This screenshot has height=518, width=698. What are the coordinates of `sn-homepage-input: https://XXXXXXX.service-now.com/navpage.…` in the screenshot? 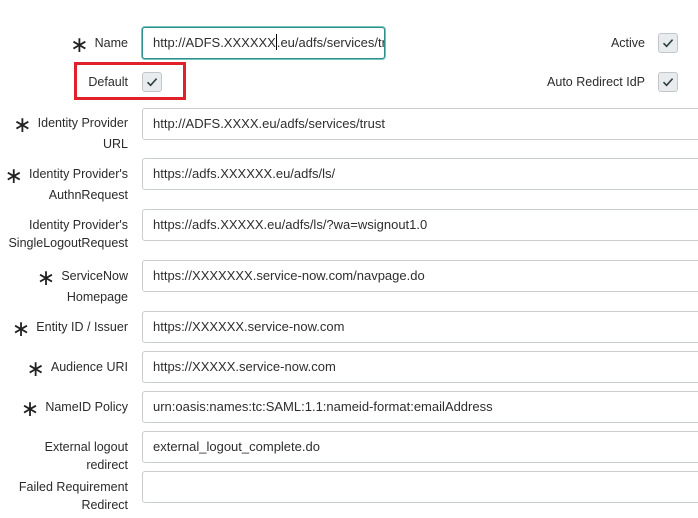 It's located at (420, 276).